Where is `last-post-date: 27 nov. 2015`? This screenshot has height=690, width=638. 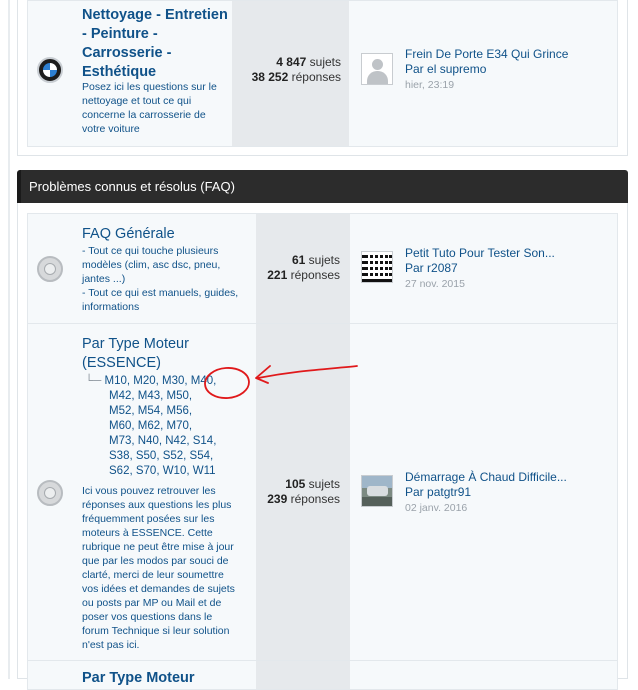 last-post-date: 27 nov. 2015 is located at coordinates (435, 284).